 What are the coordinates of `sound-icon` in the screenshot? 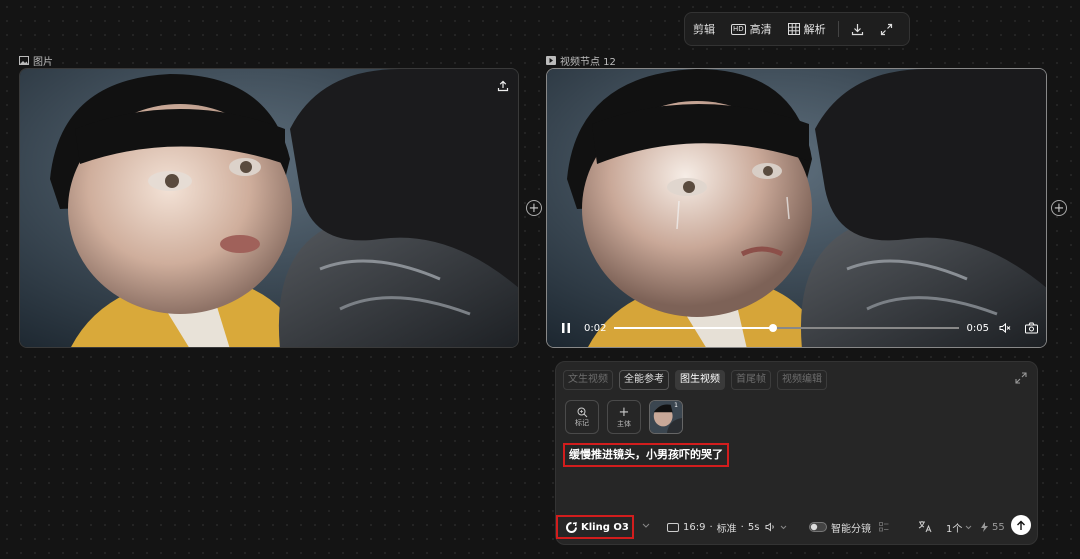 It's located at (770, 527).